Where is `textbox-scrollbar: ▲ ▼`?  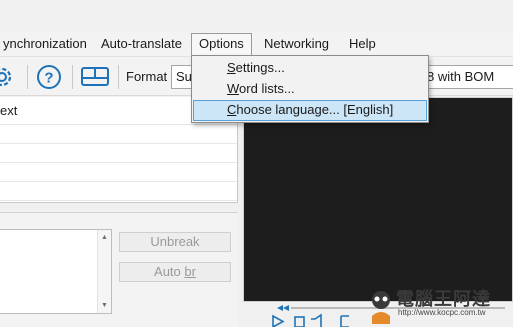 textbox-scrollbar: ▲ ▼ is located at coordinates (104, 271).